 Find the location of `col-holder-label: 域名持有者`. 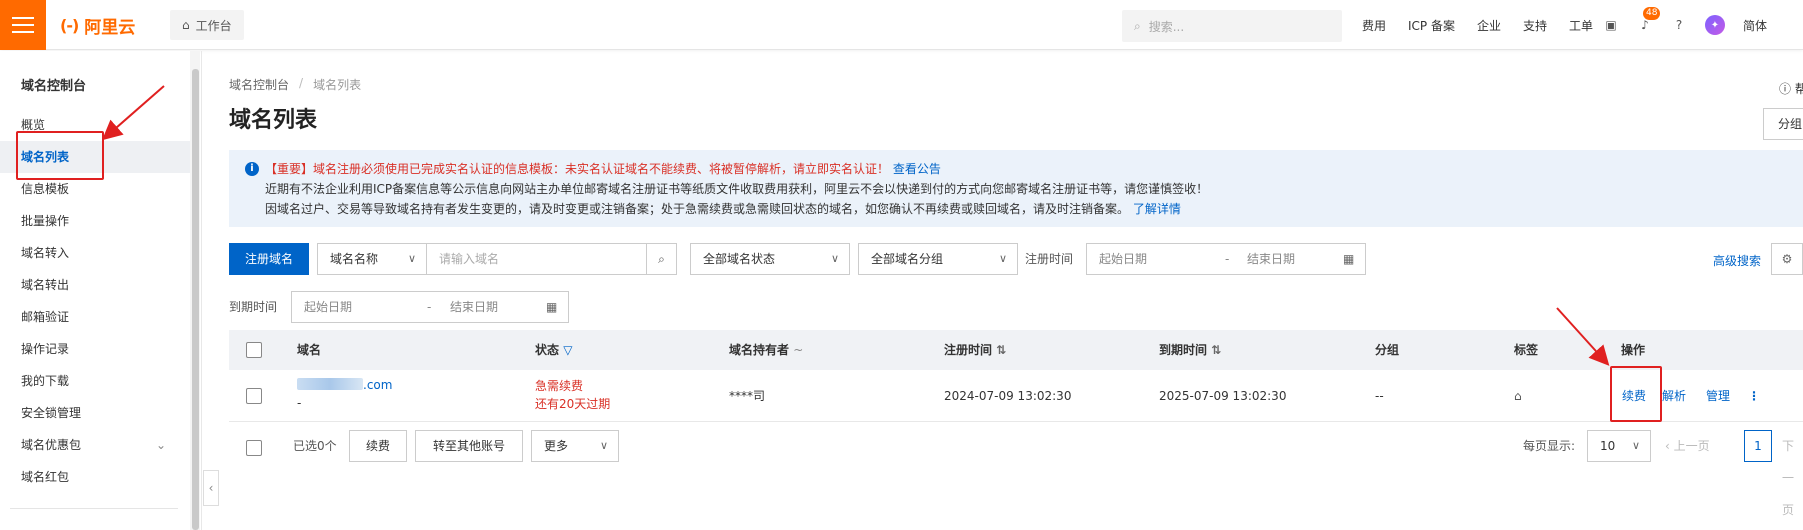

col-holder-label: 域名持有者 is located at coordinates (759, 350).